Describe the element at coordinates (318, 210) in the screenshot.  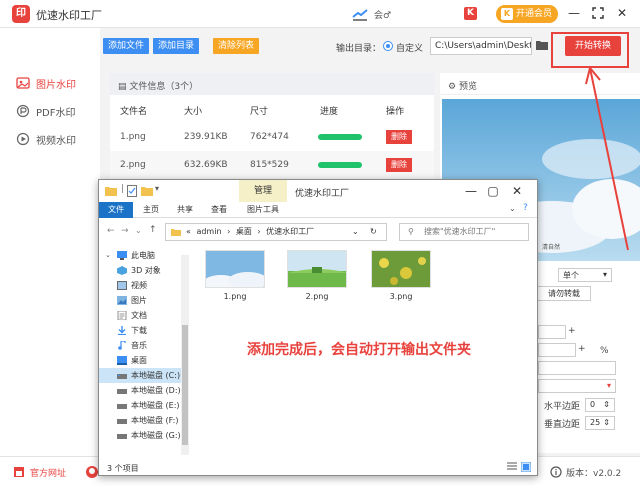
I see `ribbon-tabs: 文件 主页 共享 查看 图片工具 ⌄ ?` at that location.